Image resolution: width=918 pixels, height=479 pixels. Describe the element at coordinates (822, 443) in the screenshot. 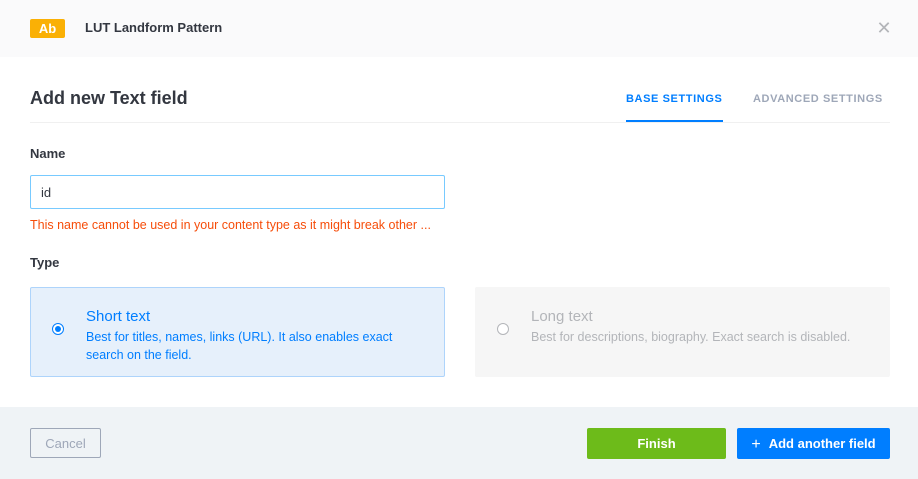

I see `add-another-field-label: Add another field` at that location.